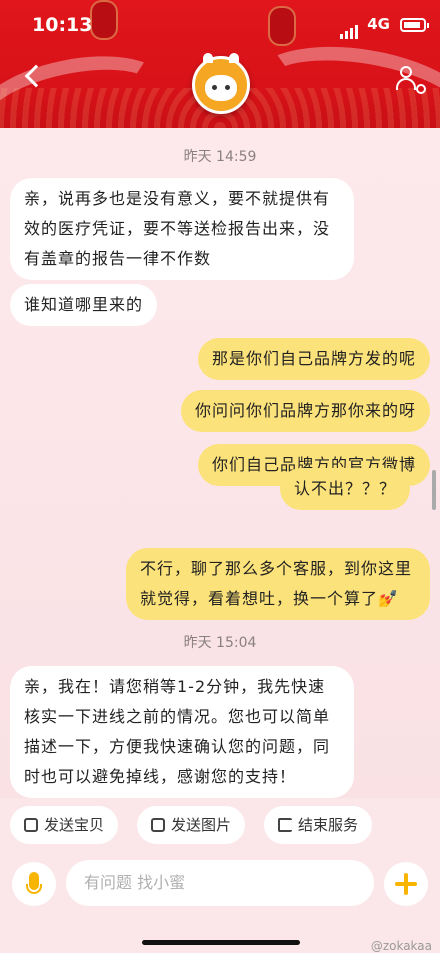 The width and height of the screenshot is (440, 953). Describe the element at coordinates (406, 884) in the screenshot. I see `plus-icon` at that location.